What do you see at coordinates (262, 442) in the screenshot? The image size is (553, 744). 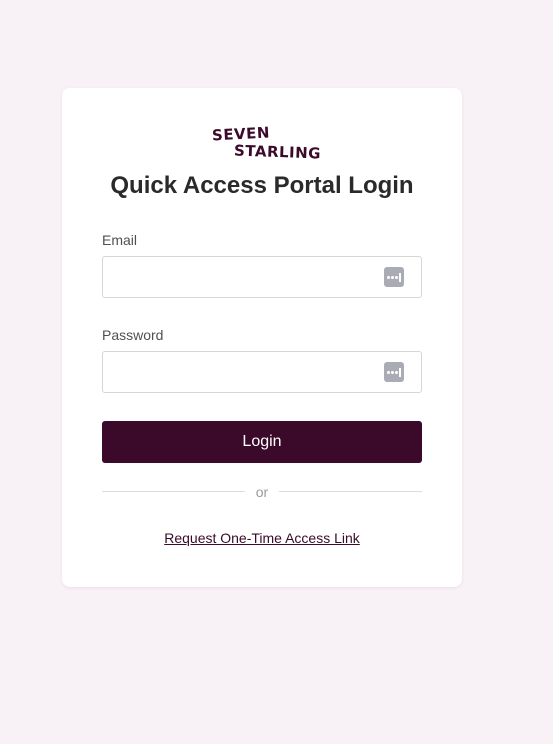 I see `login-button: Login` at bounding box center [262, 442].